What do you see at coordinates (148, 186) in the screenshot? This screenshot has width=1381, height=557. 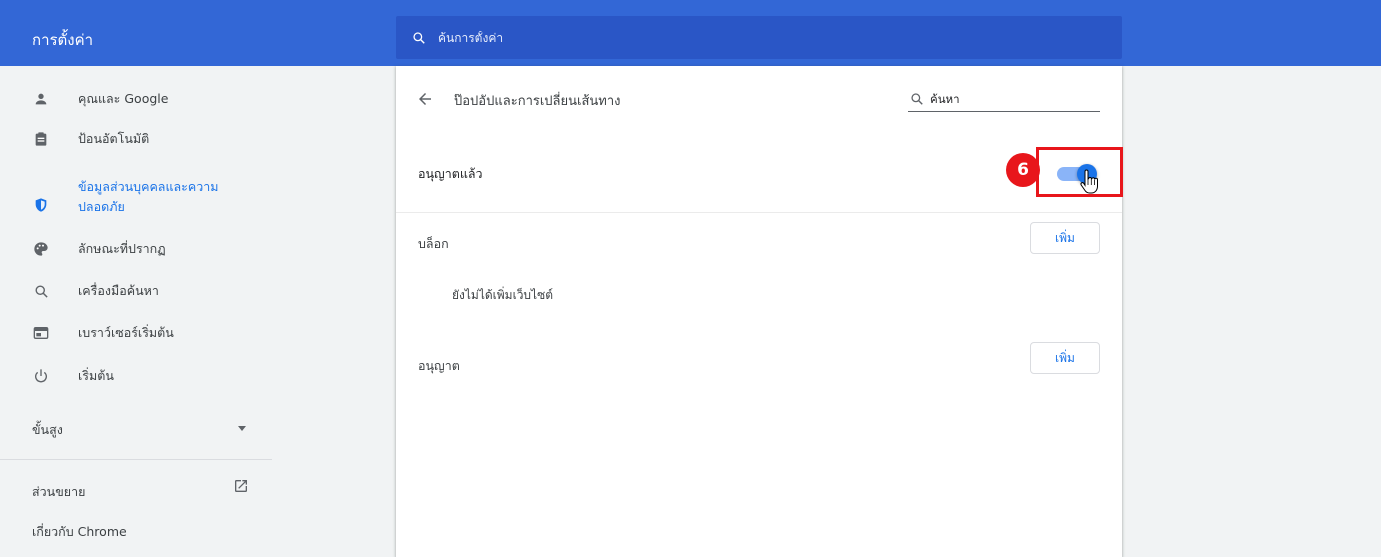 I see `sidebar-item-label: ข้อมูลส่วนบุคคลและความ` at bounding box center [148, 186].